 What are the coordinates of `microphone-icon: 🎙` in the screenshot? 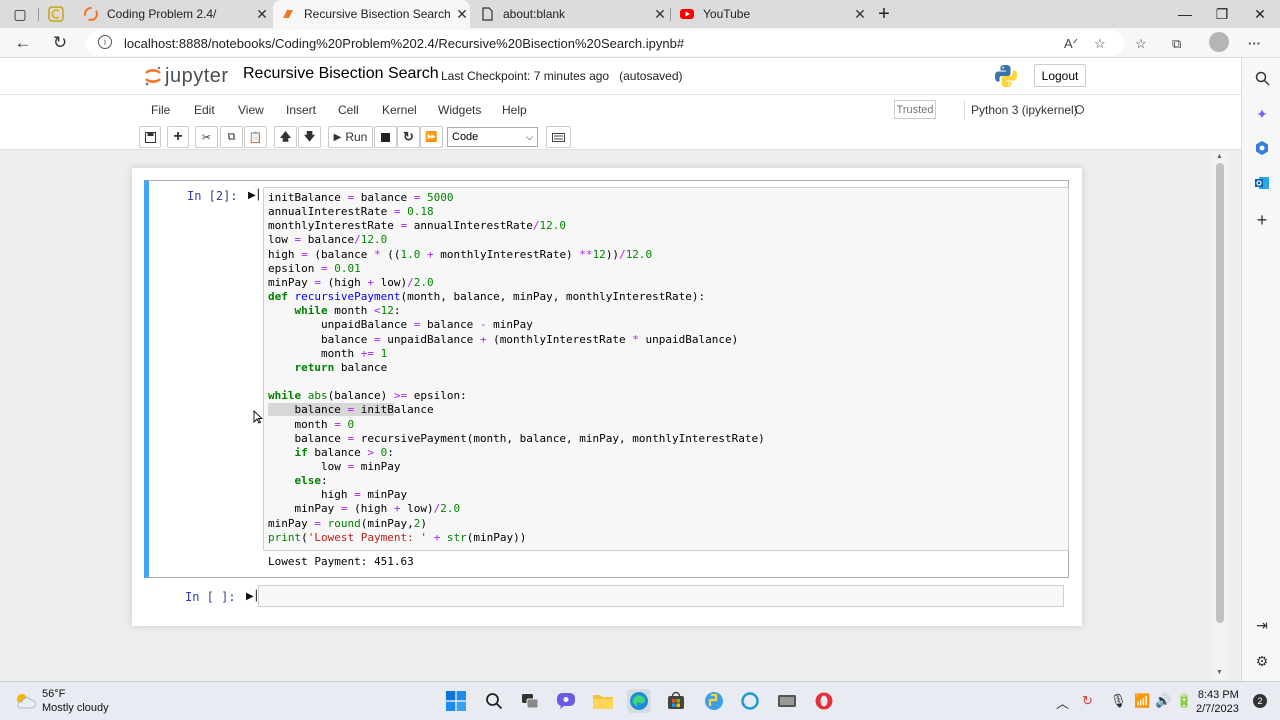 It's located at (1118, 701).